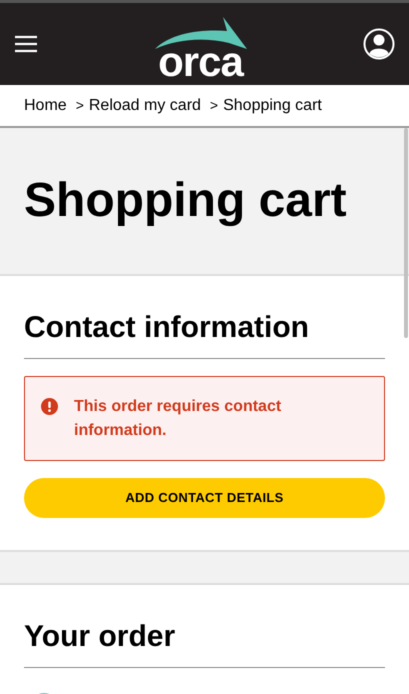 This screenshot has height=694, width=409. I want to click on menu-icon, so click(26, 44).